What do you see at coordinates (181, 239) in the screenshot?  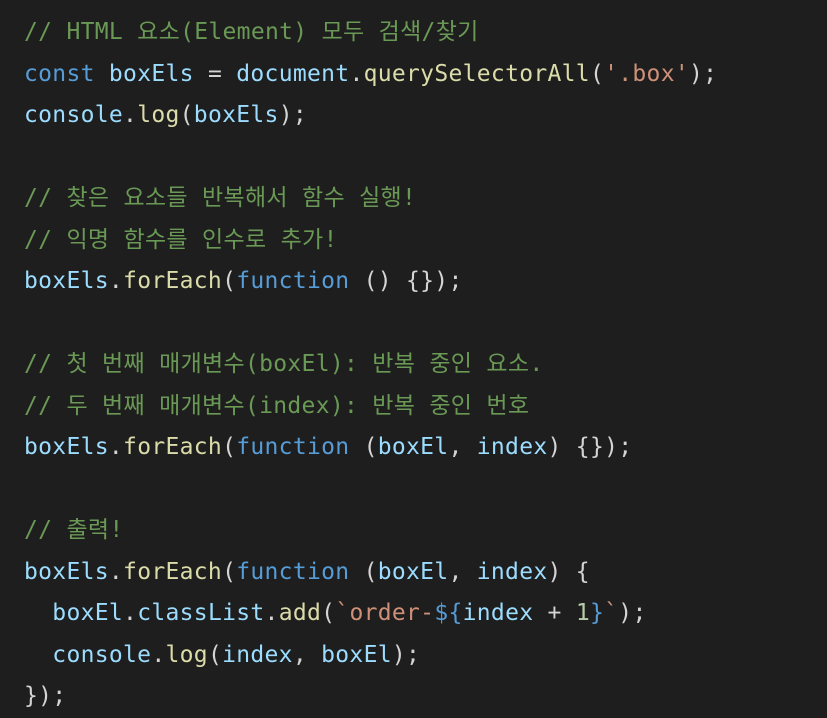 I see `code-token-comment: // 익명 함수를 인수로 추가!` at bounding box center [181, 239].